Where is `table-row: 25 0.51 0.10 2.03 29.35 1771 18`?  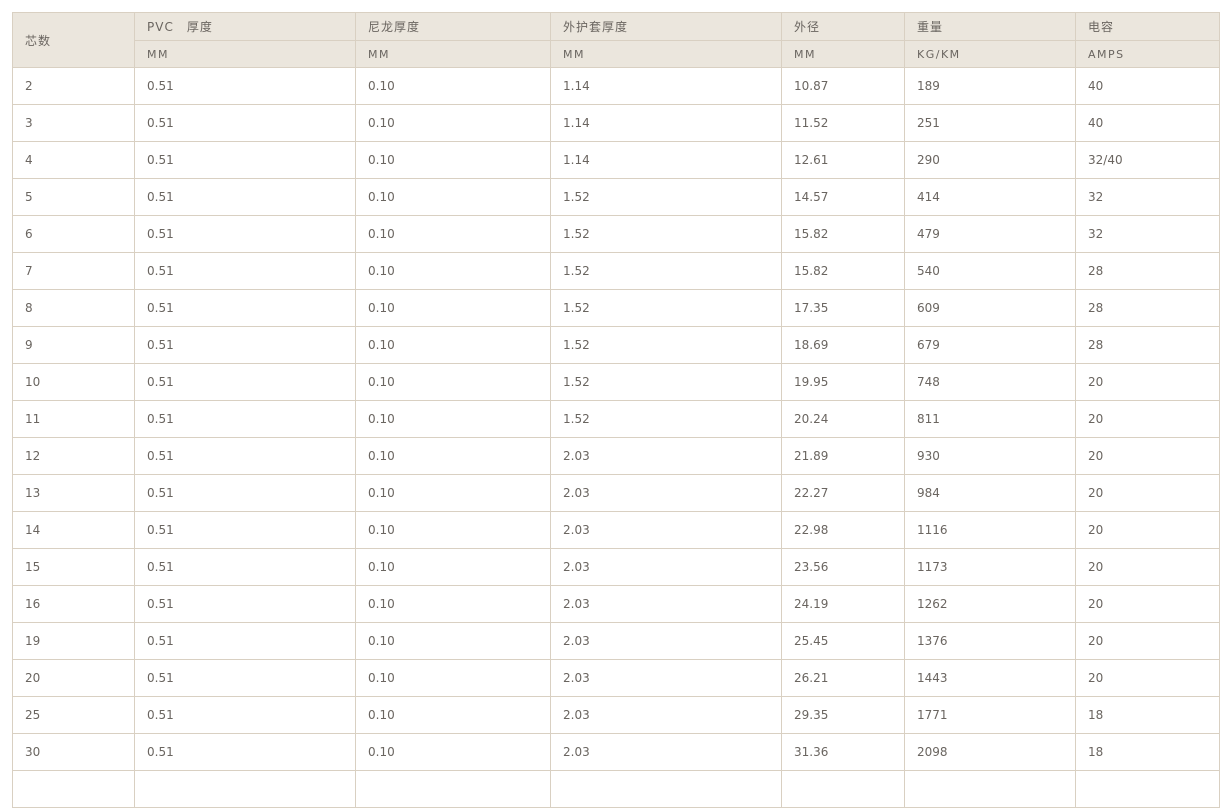
table-row: 25 0.51 0.10 2.03 29.35 1771 18 is located at coordinates (616, 715).